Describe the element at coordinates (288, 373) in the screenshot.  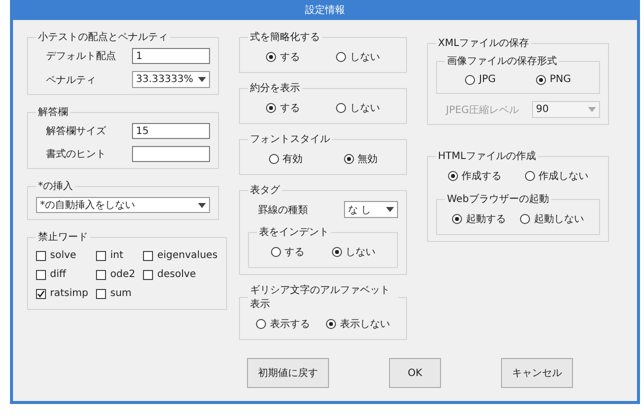
I see `dialog-button: 初期値に戻す` at that location.